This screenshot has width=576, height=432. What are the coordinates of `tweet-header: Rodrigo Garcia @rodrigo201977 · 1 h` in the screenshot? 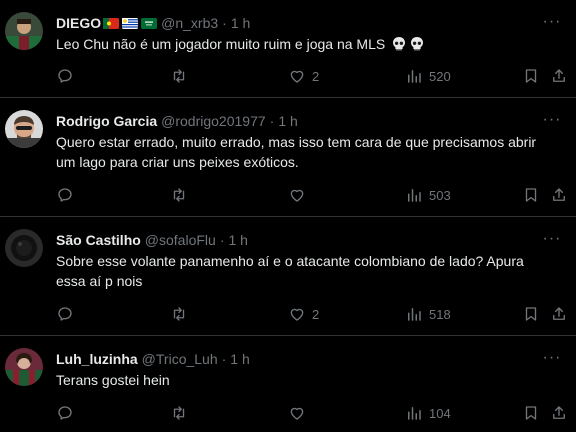 It's located at (296, 121).